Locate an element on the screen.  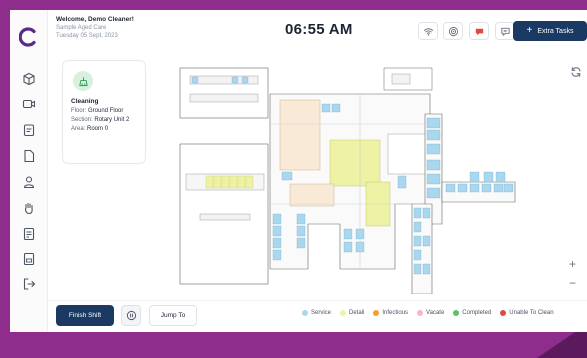
legend-completed: Completed is located at coordinates (472, 313).